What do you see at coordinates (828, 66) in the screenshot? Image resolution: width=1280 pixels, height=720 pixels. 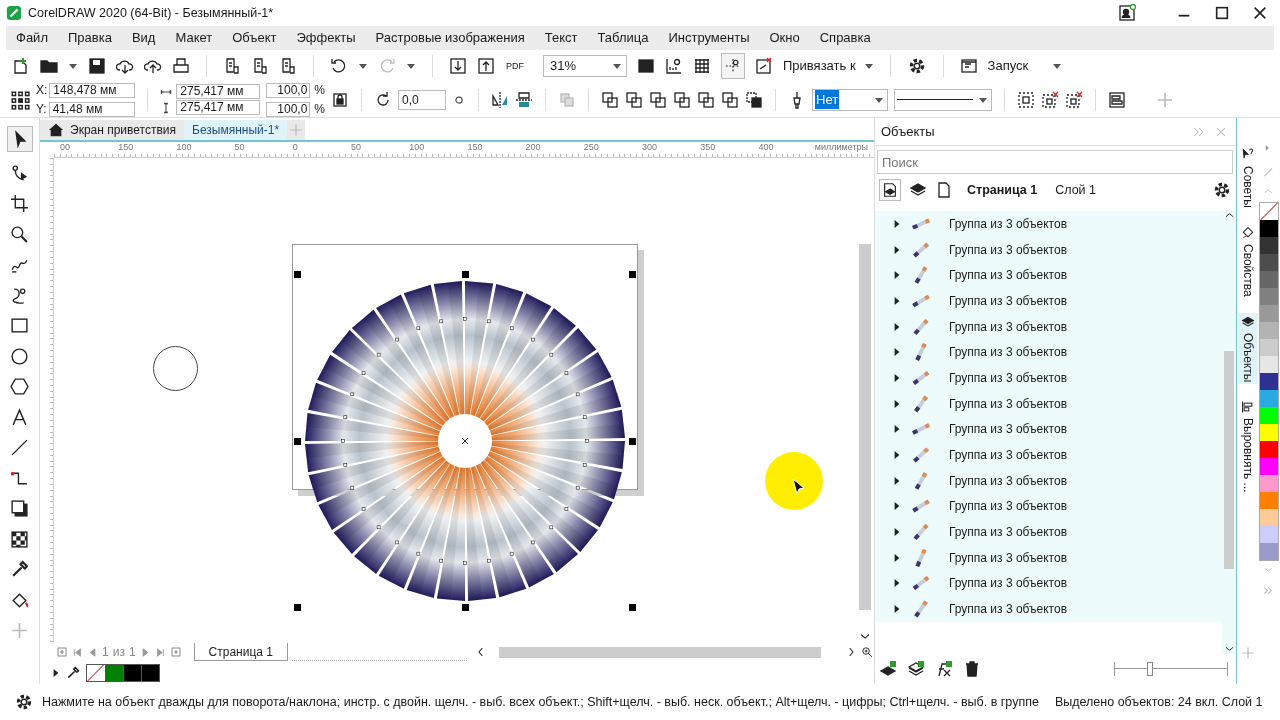 I see `snap-dropdown: Привязать к` at bounding box center [828, 66].